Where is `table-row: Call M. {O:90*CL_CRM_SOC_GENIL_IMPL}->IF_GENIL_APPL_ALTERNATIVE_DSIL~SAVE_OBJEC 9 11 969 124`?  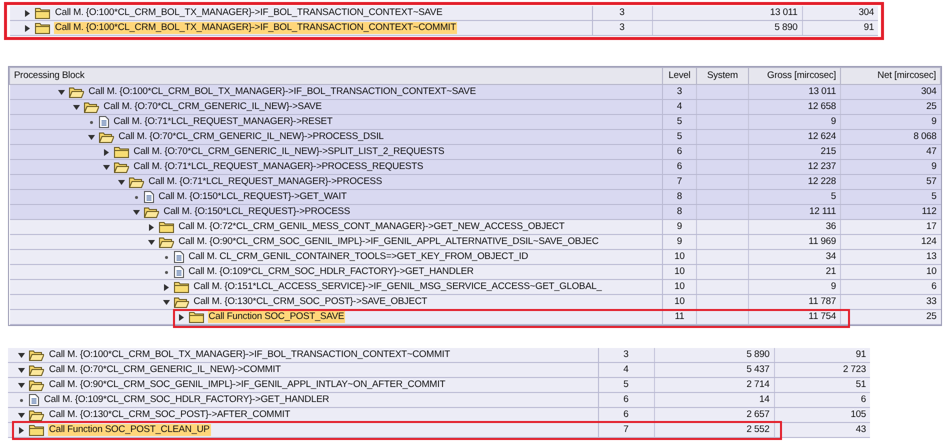 table-row: Call M. {O:90*CL_CRM_SOC_GENIL_IMPL}->IF_GENIL_APPL_ALTERNATIVE_DSIL~SAVE_OBJEC 9 11 969 124 is located at coordinates (475, 242).